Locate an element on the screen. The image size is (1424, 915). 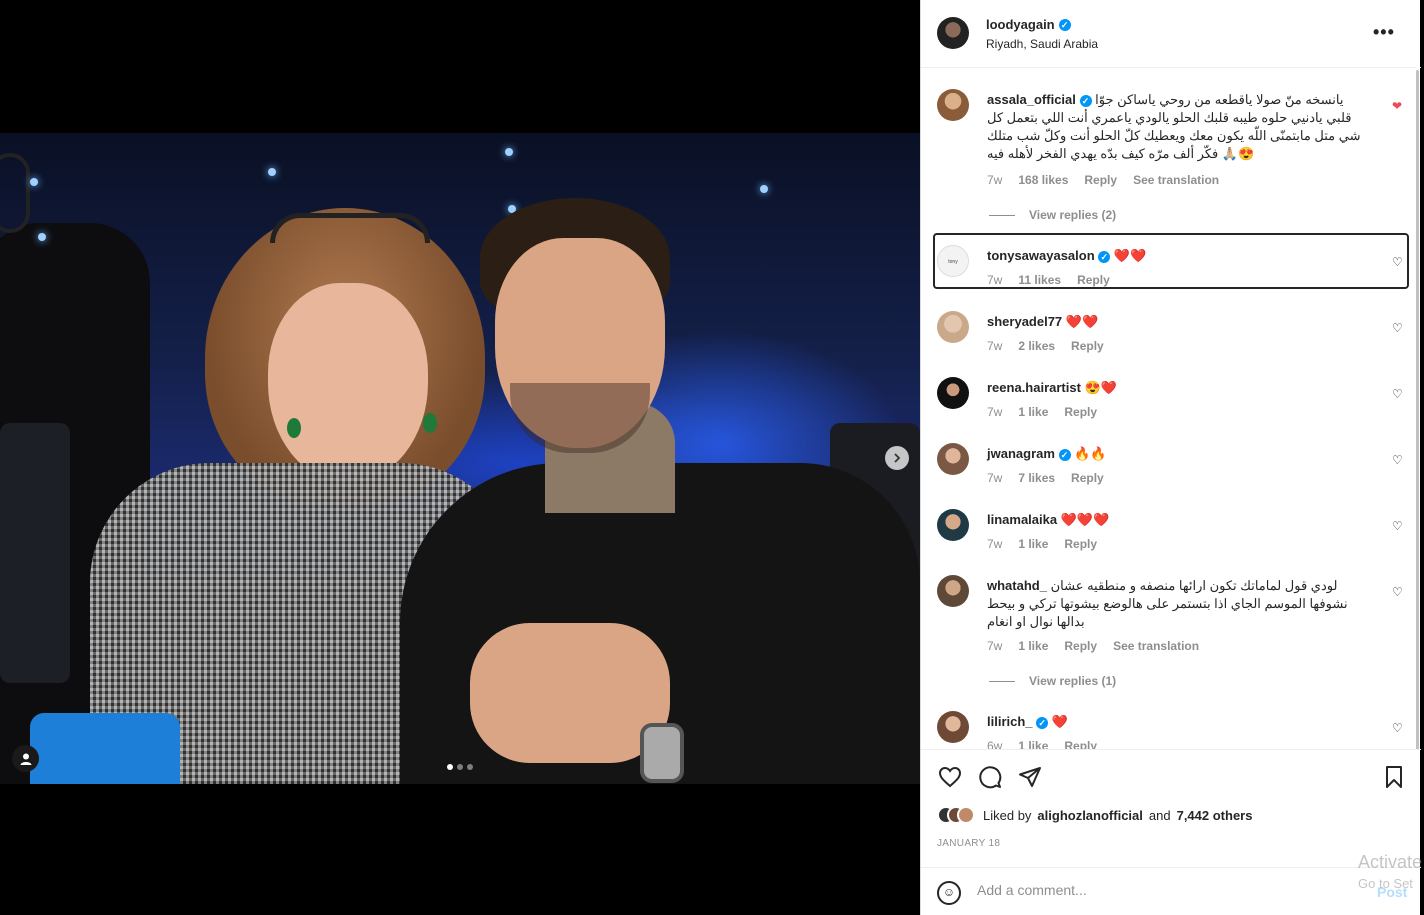
comment-likes: 7 likes is located at coordinates (1036, 478).